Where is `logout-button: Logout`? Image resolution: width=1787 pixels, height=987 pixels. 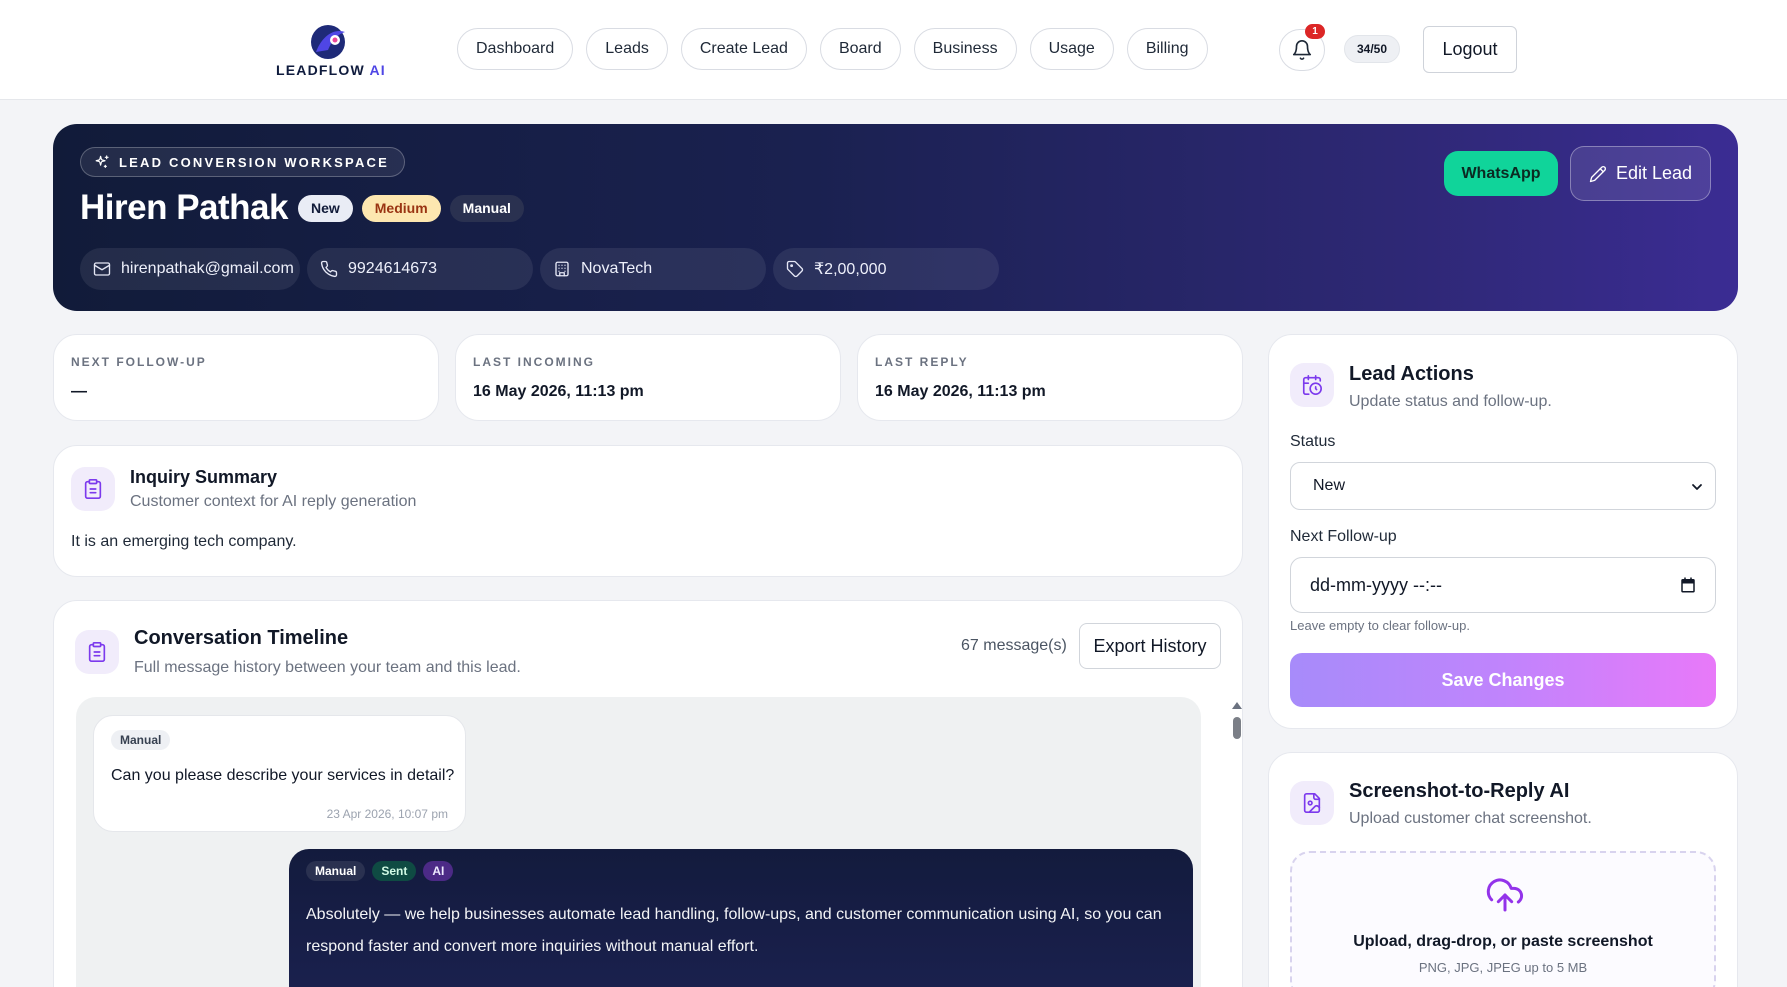 logout-button: Logout is located at coordinates (1470, 49).